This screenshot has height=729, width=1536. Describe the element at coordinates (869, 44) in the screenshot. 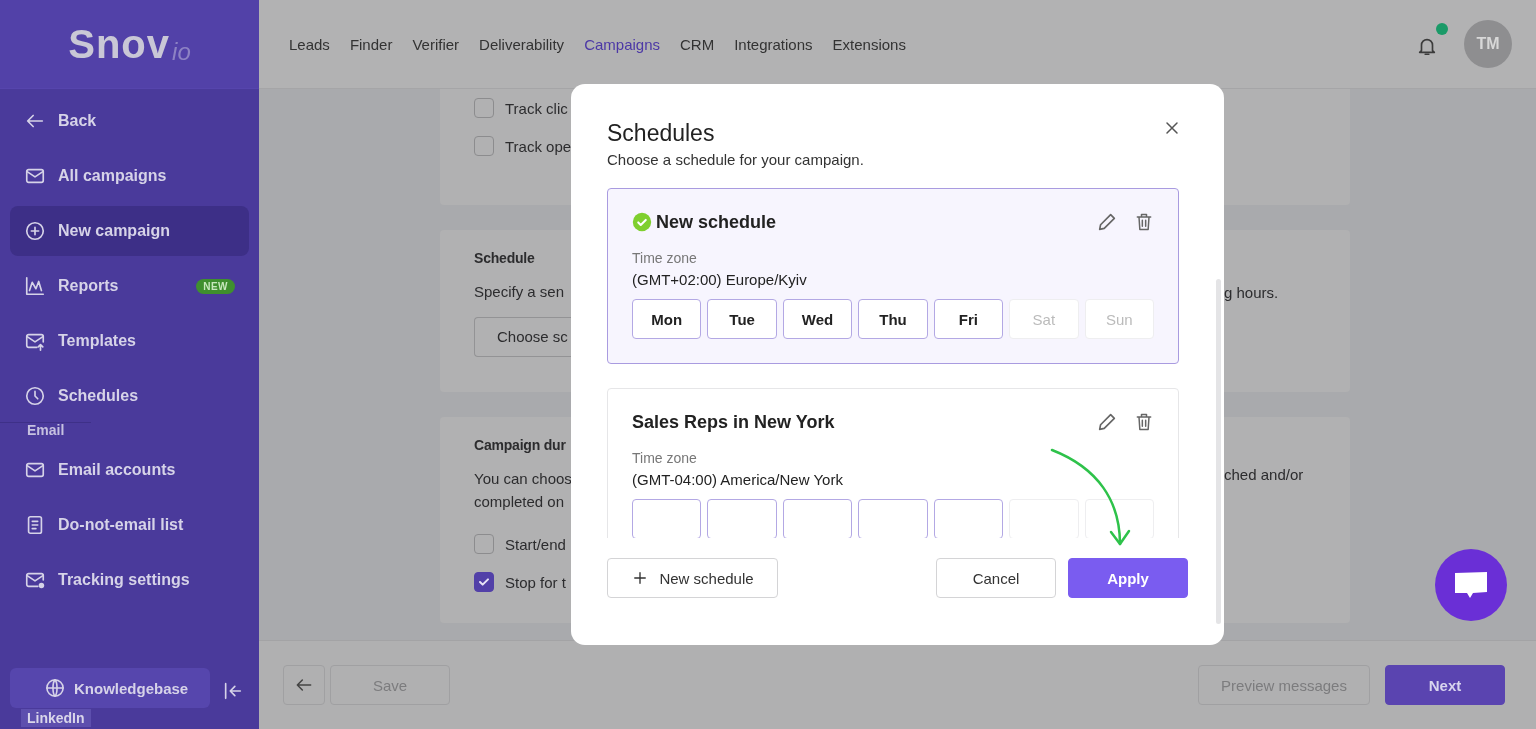

I see `nav-tab: Extensions` at that location.